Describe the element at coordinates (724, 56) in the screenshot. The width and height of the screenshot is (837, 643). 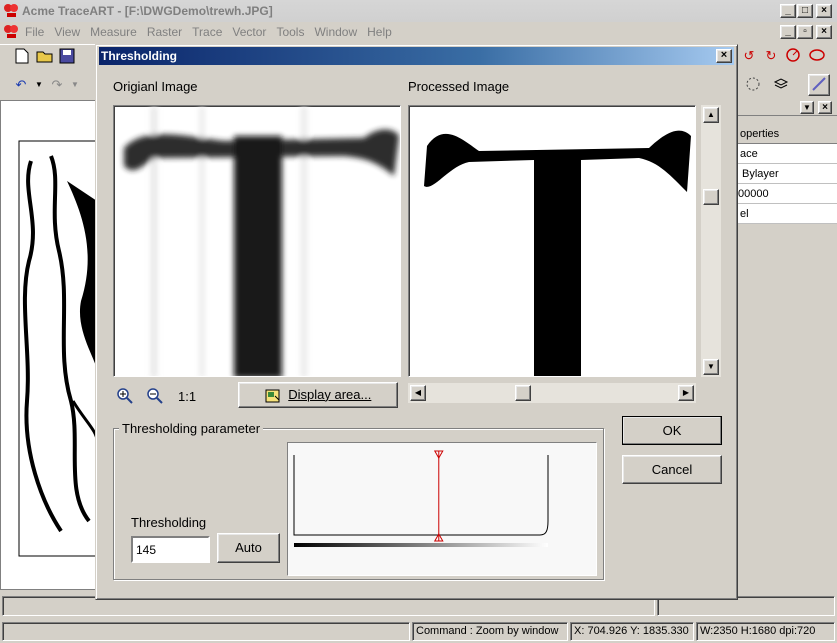
I see `dialog-close-button: ×` at that location.